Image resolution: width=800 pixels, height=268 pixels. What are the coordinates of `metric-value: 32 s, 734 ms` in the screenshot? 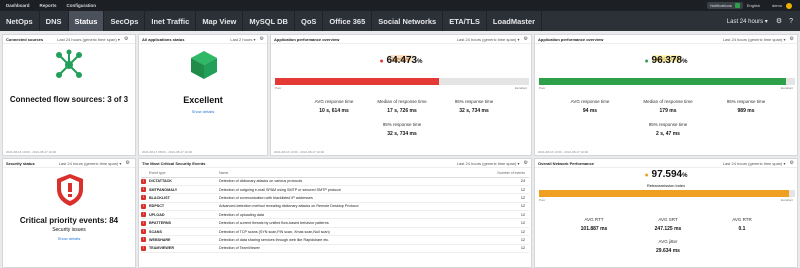 It's located at (474, 111).